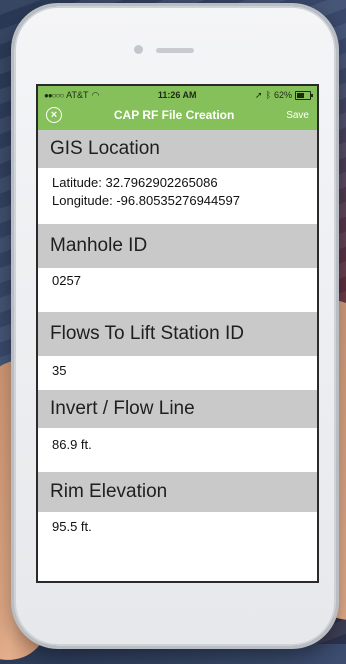 Image resolution: width=346 pixels, height=664 pixels. Describe the element at coordinates (72, 526) in the screenshot. I see `rim-elevation-value: 95.5 ft.` at that location.